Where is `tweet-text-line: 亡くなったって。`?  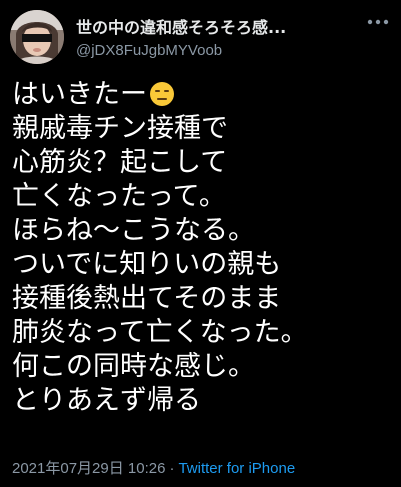 tweet-text-line: 亡くなったって。 is located at coordinates (119, 196).